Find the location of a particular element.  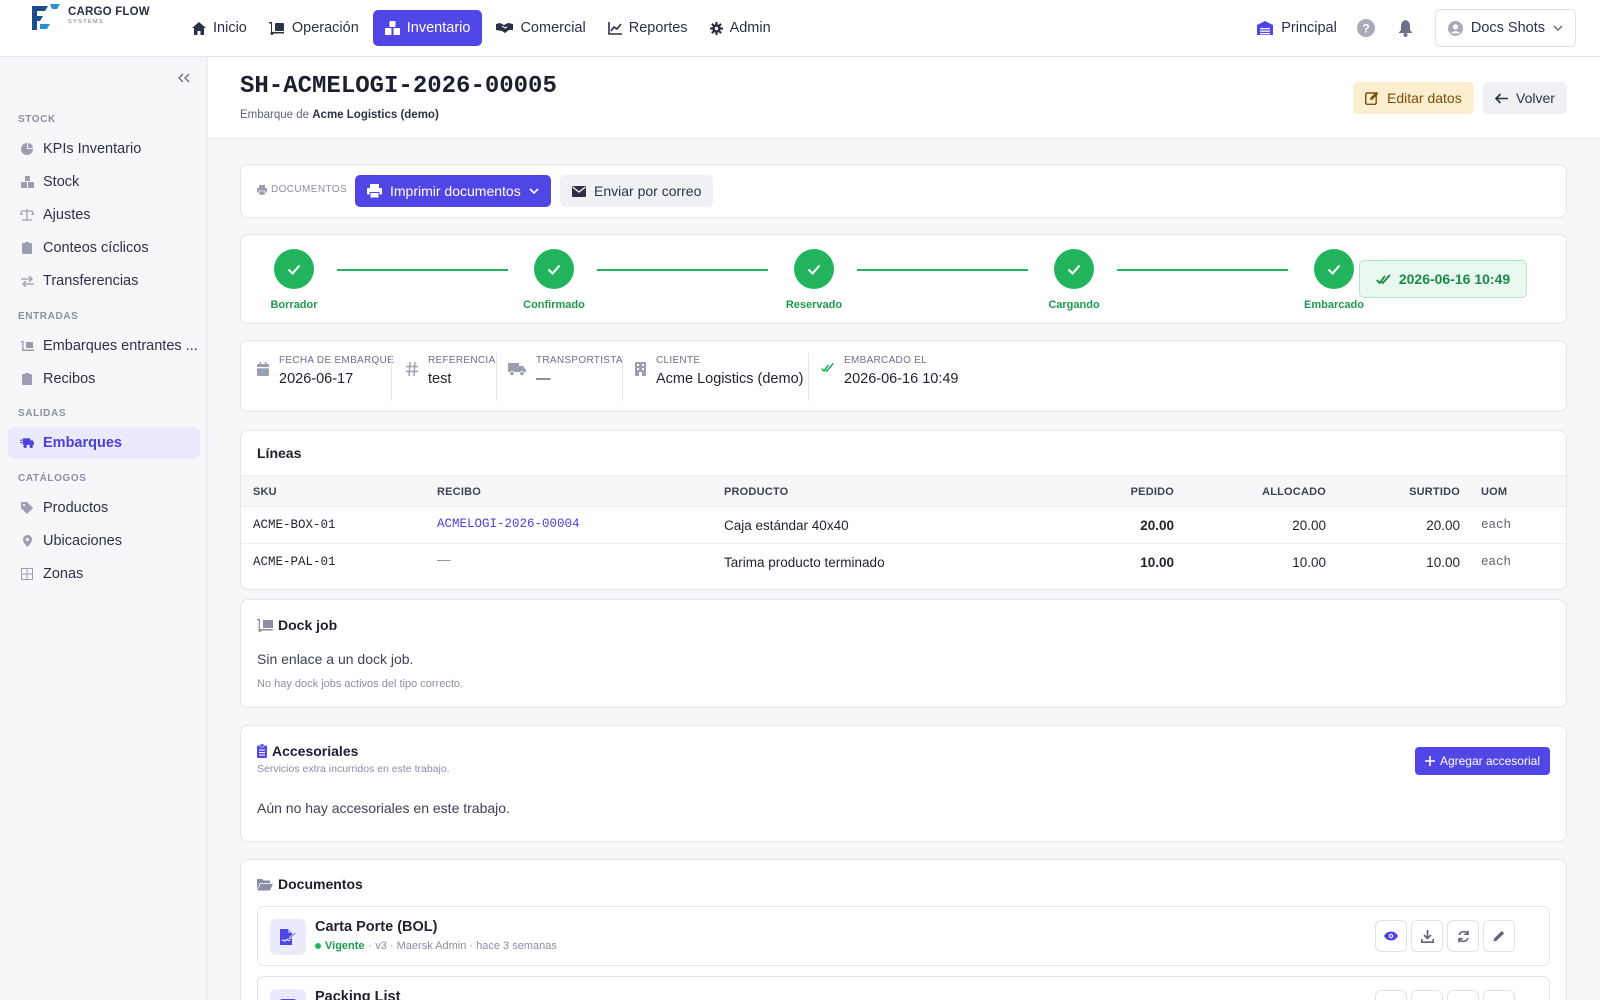

cell-producto: Caja estándar 40x40 is located at coordinates (786, 525).